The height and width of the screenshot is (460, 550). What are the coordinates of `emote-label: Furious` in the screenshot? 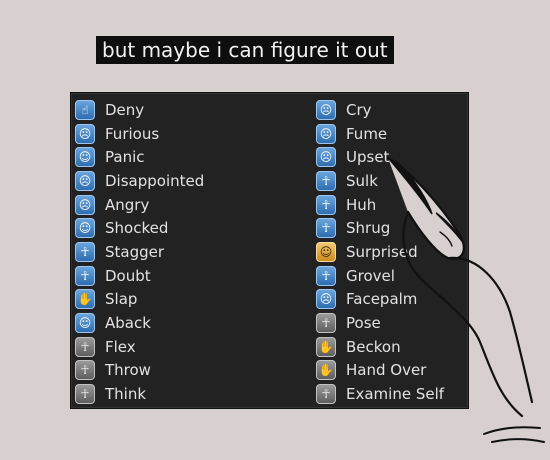 It's located at (132, 133).